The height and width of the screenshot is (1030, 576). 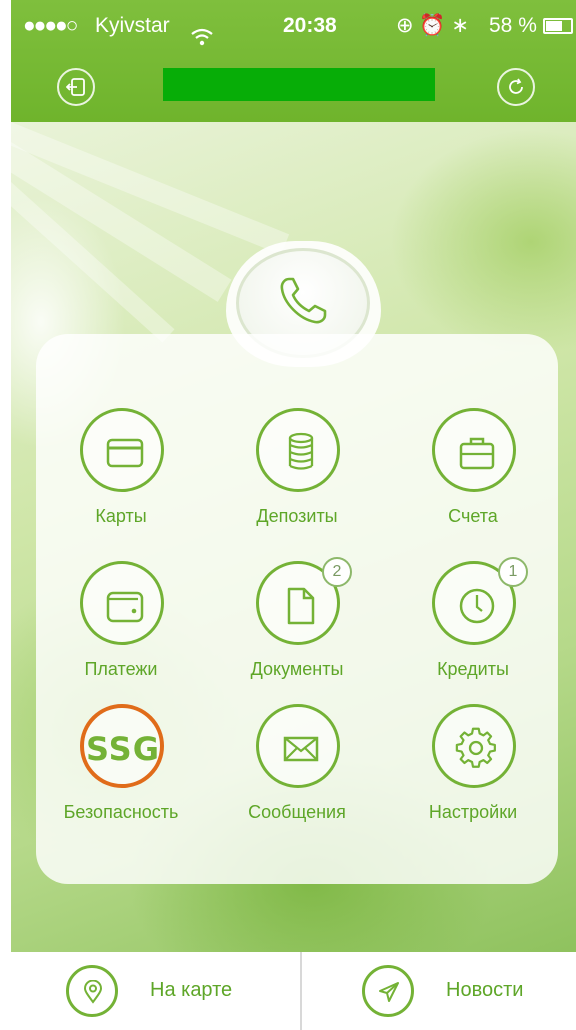 I want to click on tile-label: Платежи, so click(x=121, y=669).